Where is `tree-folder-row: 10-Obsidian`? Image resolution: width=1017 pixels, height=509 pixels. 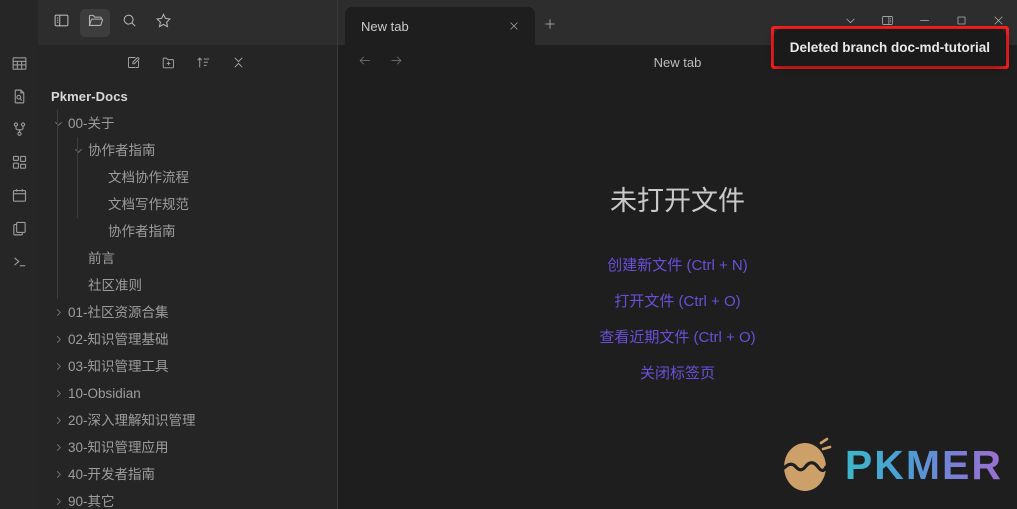
tree-folder-row: 10-Obsidian is located at coordinates (187, 393).